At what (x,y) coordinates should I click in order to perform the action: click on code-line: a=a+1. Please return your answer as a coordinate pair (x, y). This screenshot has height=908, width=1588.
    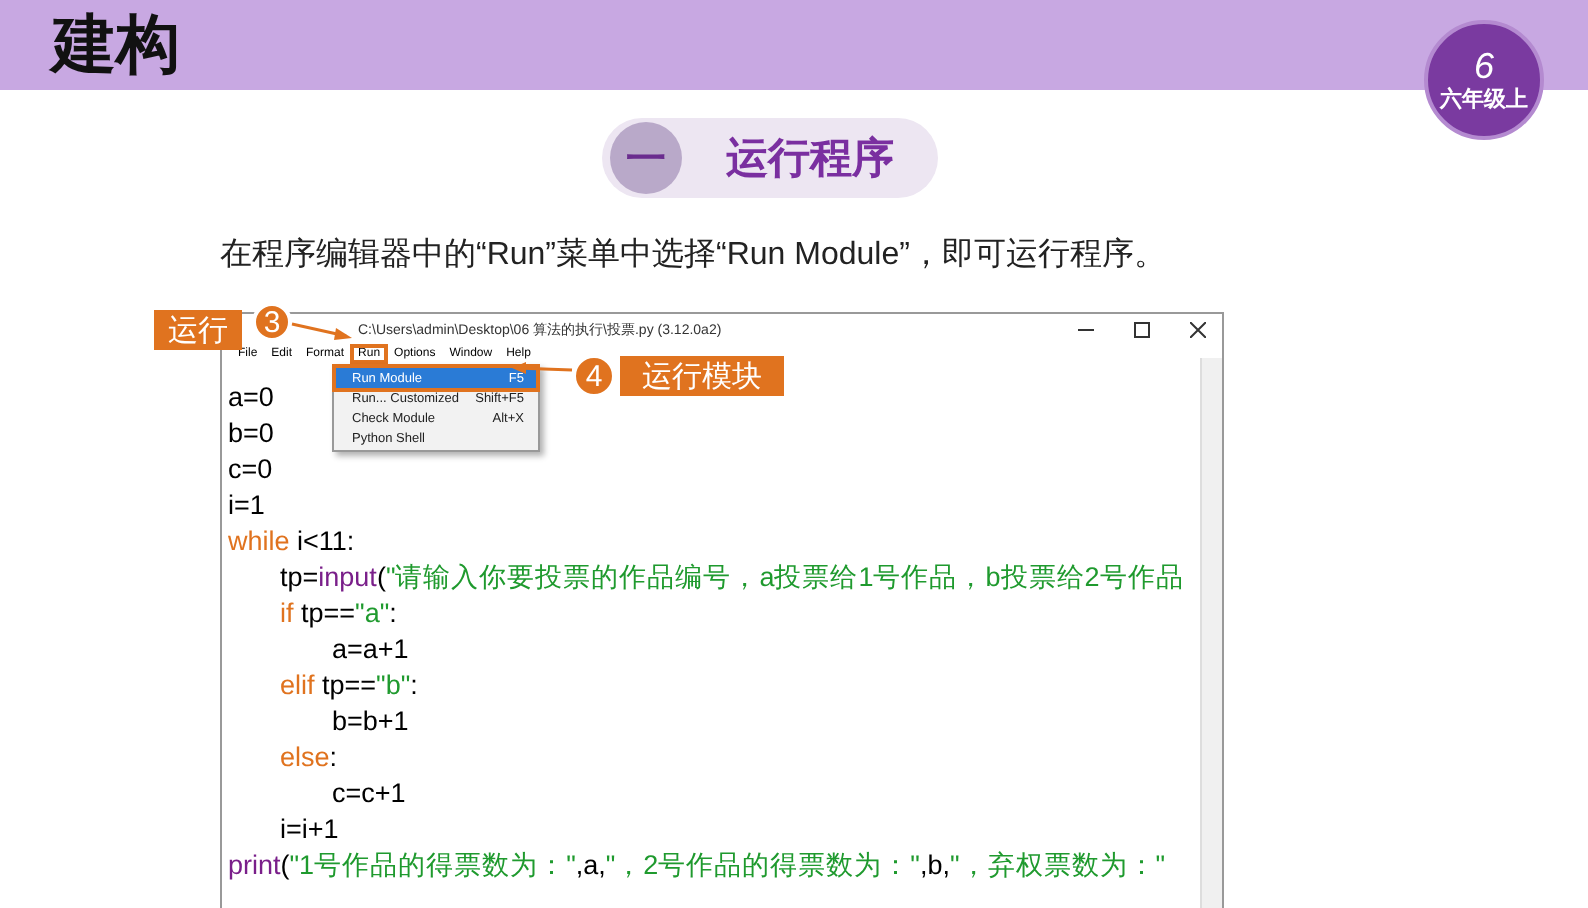
    Looking at the image, I should click on (370, 650).